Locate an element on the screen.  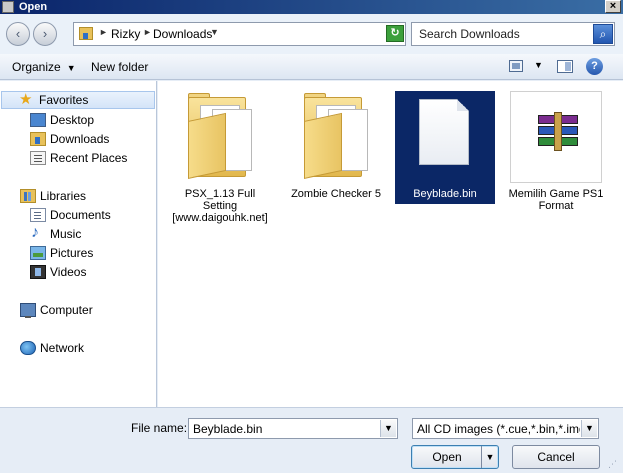
file-name-combo: ▼ is located at coordinates (293, 428).